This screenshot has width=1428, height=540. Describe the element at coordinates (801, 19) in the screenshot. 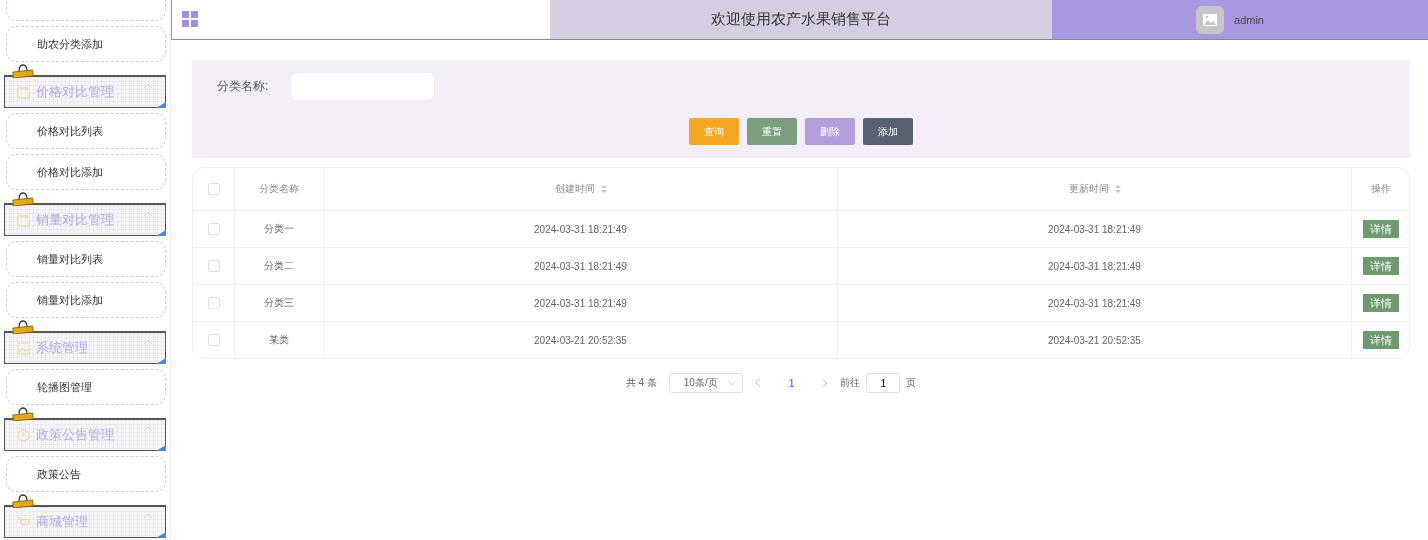

I see `app-title: 欢迎使用农产水果销售平台` at that location.